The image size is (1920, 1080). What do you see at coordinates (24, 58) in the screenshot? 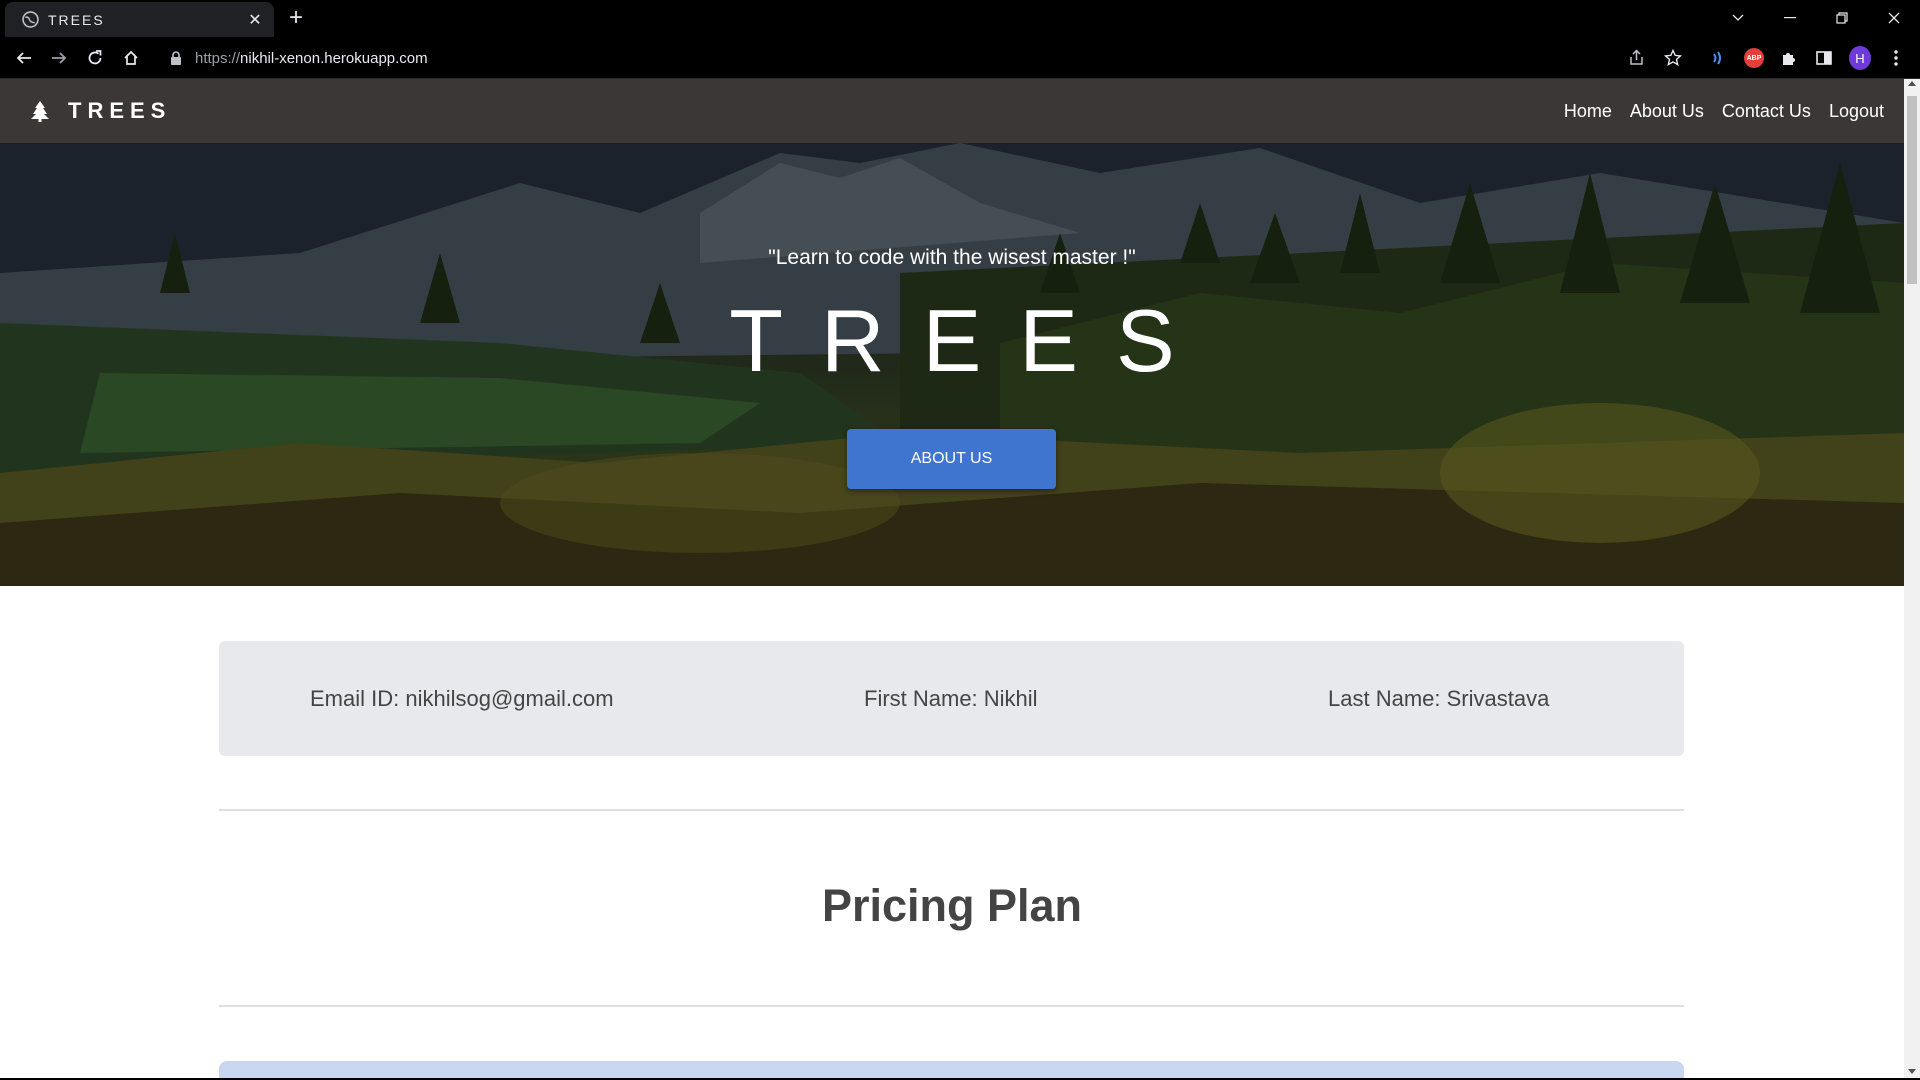
I see `back-icon` at bounding box center [24, 58].